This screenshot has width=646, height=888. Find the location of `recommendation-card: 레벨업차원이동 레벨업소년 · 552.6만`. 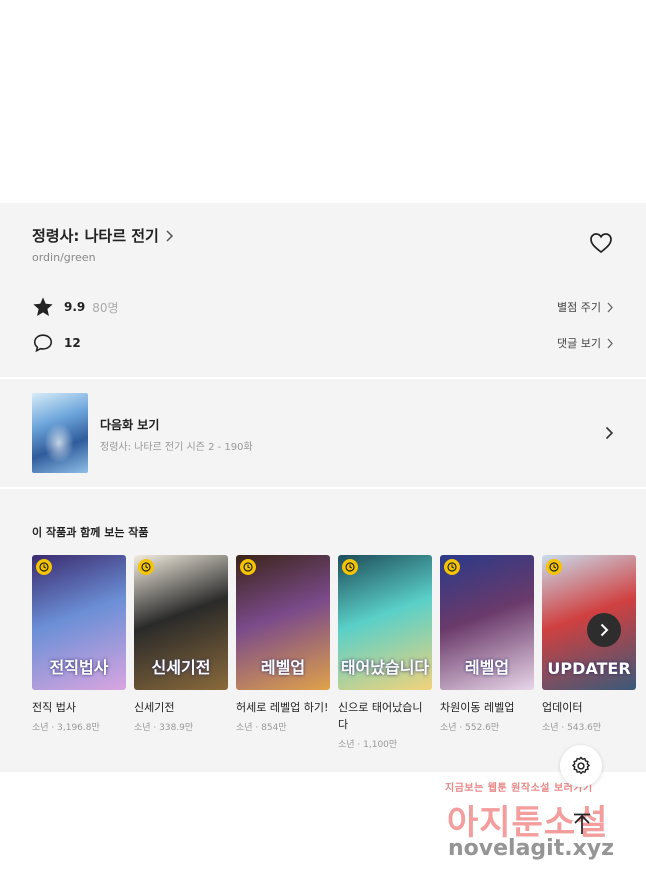

recommendation-card: 레벨업차원이동 레벨업소년 · 552.6만 is located at coordinates (487, 644).